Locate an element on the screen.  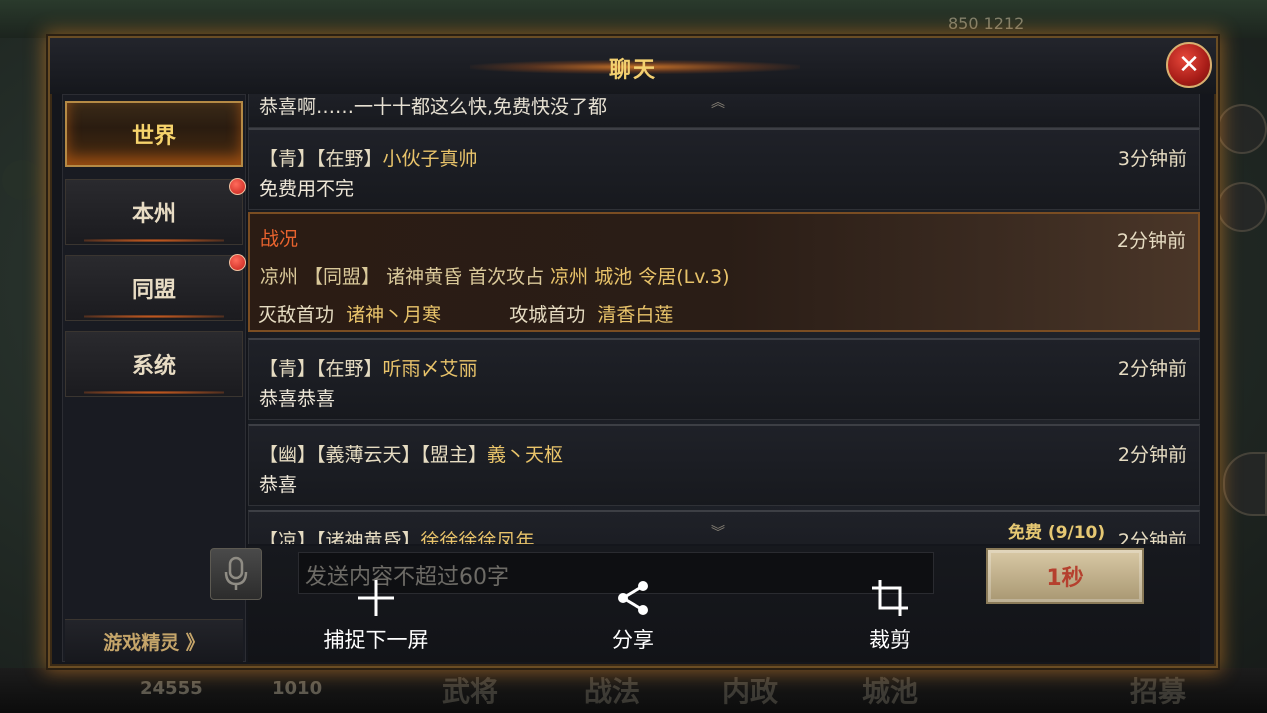
sender-name: 小伙子真帅 is located at coordinates (430, 159).